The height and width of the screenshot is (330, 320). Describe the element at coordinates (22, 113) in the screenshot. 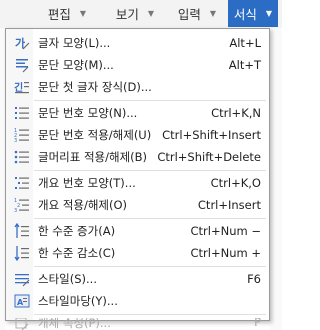

I see `para-number-shape-icon` at that location.